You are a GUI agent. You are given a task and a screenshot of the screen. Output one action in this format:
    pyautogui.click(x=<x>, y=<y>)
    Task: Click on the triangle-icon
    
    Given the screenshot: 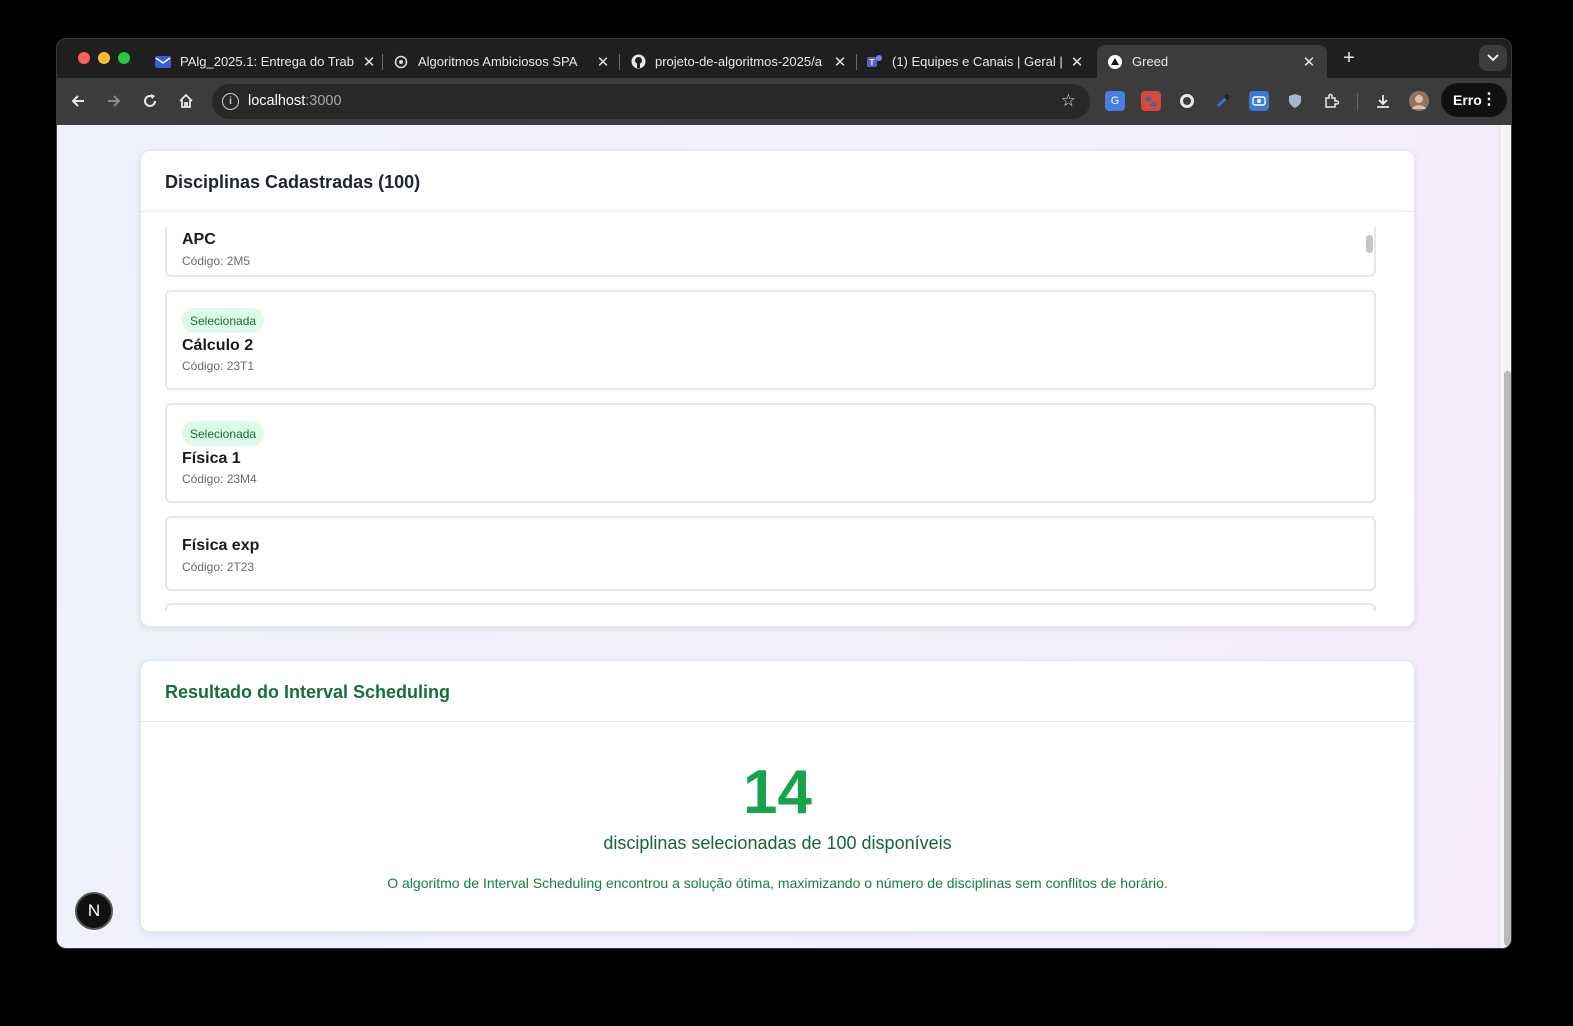 What is the action you would take?
    pyautogui.click(x=1115, y=62)
    